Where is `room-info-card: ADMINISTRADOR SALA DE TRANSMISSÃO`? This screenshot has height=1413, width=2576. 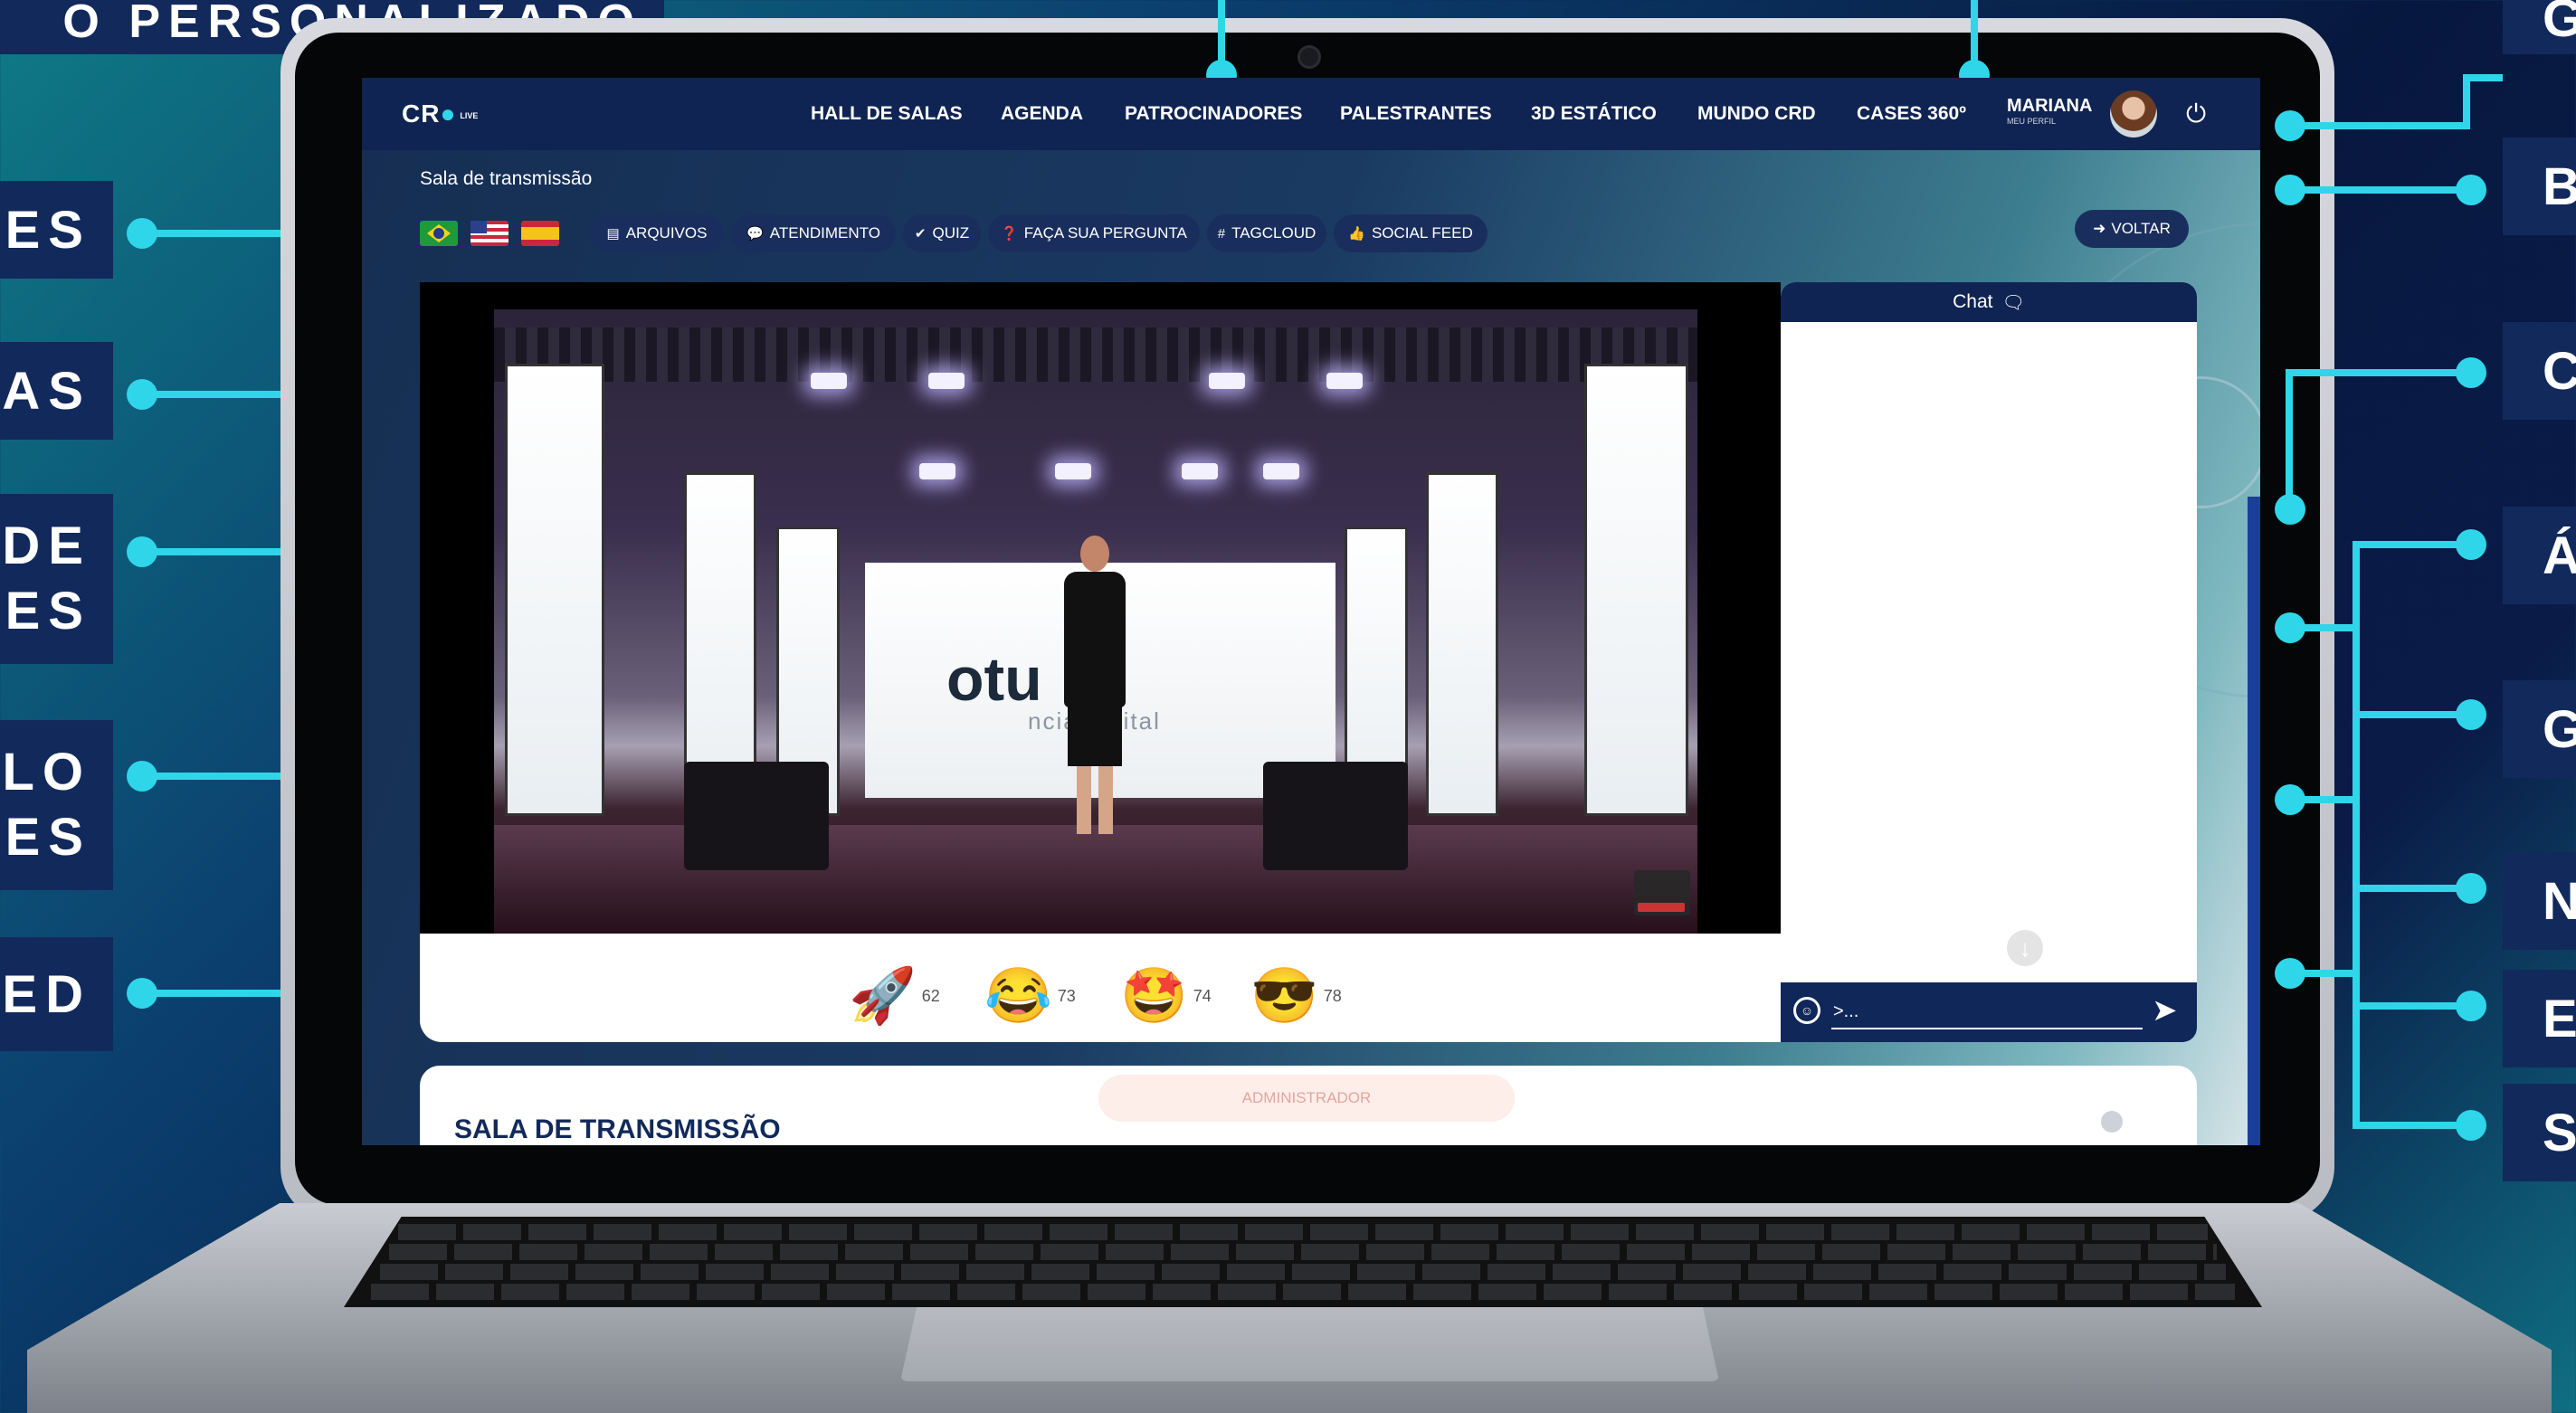
room-info-card: ADMINISTRADOR SALA DE TRANSMISSÃO is located at coordinates (1308, 1105).